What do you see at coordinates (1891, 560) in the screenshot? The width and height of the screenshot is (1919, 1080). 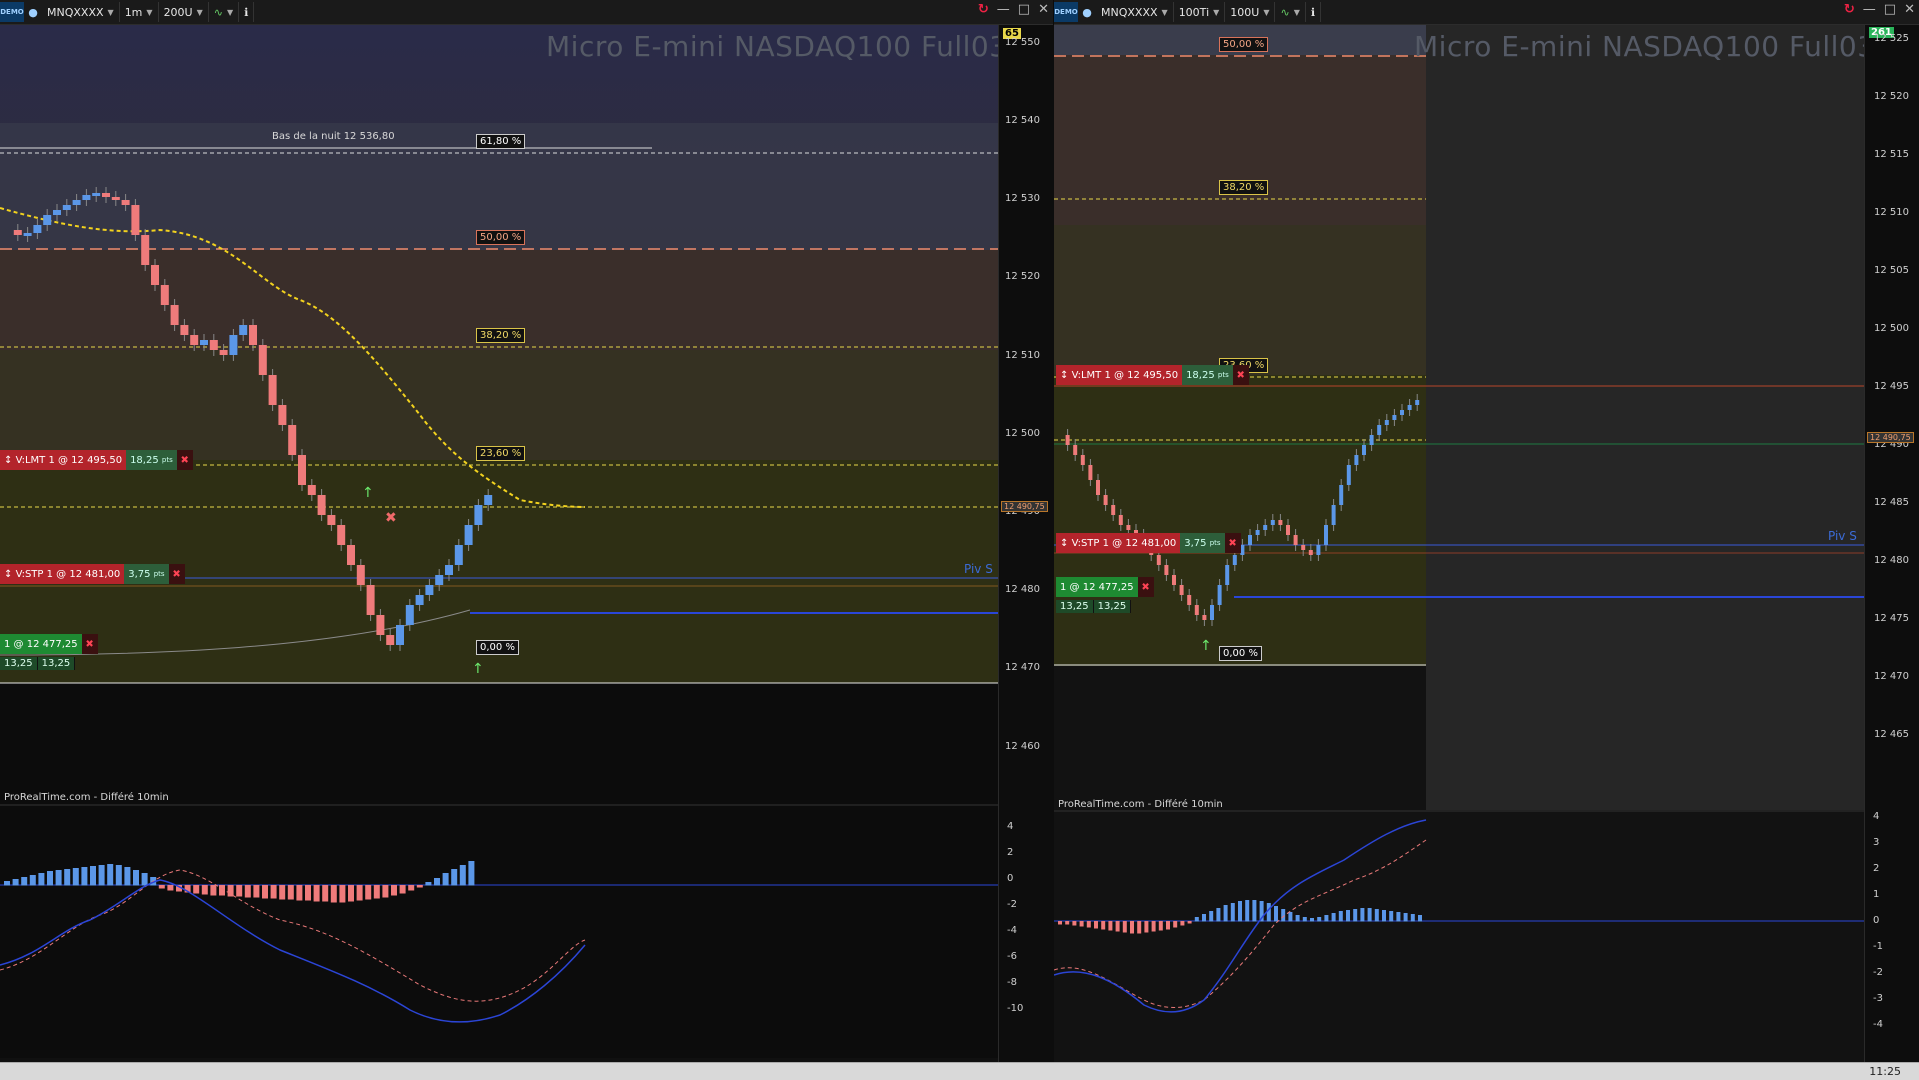 I see `price-label: 12 480` at bounding box center [1891, 560].